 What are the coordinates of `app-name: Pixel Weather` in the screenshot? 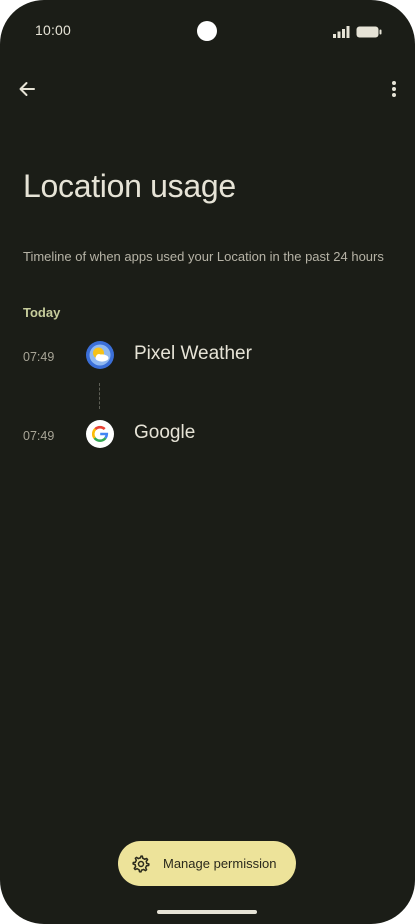 It's located at (193, 353).